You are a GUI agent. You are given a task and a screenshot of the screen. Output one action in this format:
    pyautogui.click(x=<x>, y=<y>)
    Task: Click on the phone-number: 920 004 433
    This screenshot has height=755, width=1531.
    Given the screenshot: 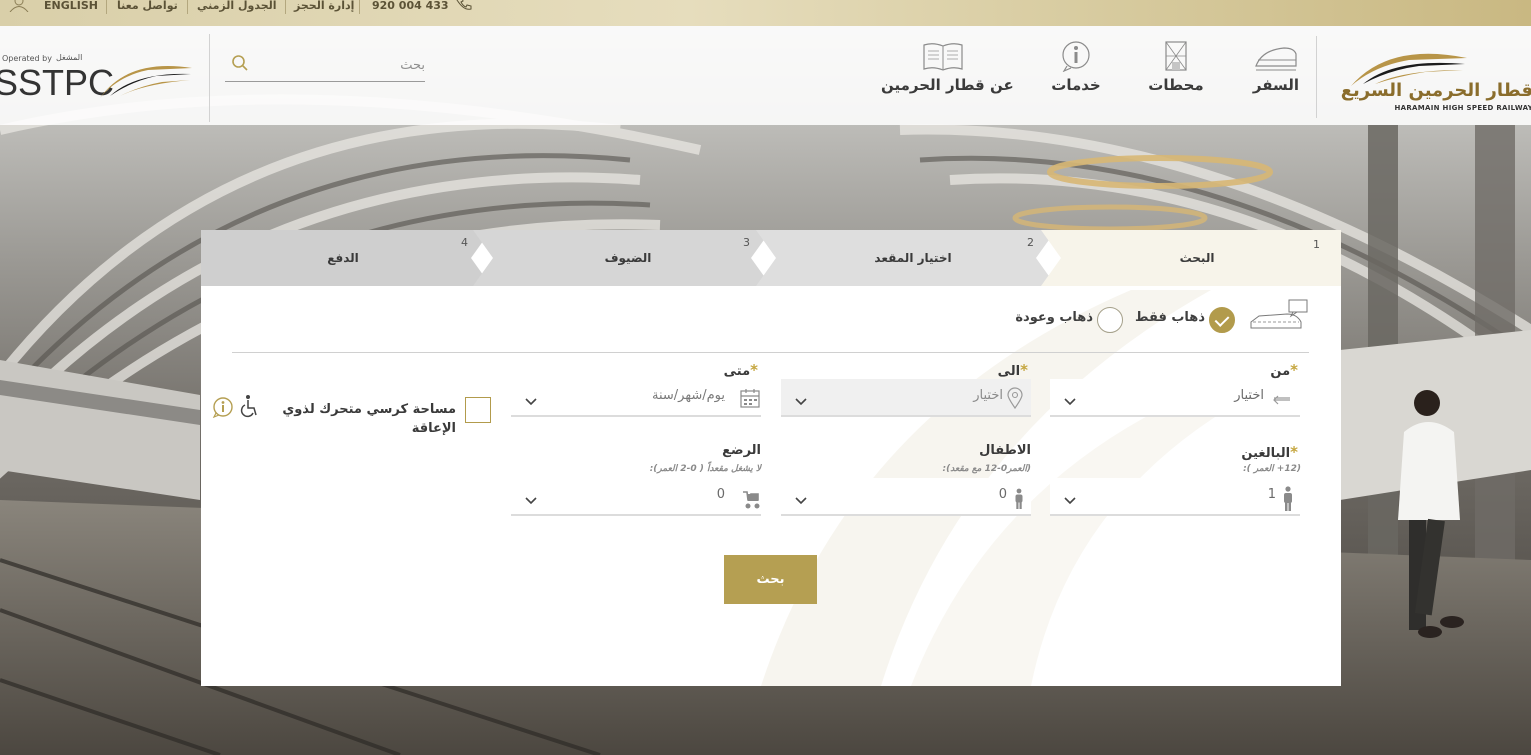 What is the action you would take?
    pyautogui.click(x=410, y=6)
    